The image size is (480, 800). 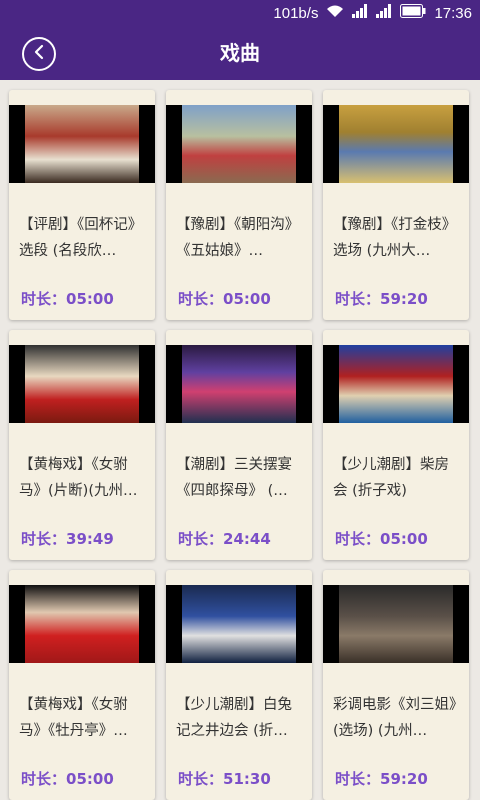 What do you see at coordinates (396, 445) in the screenshot?
I see `video-card: 【少儿潮剧】柴房会 (折子戏) 时长：05:00` at bounding box center [396, 445].